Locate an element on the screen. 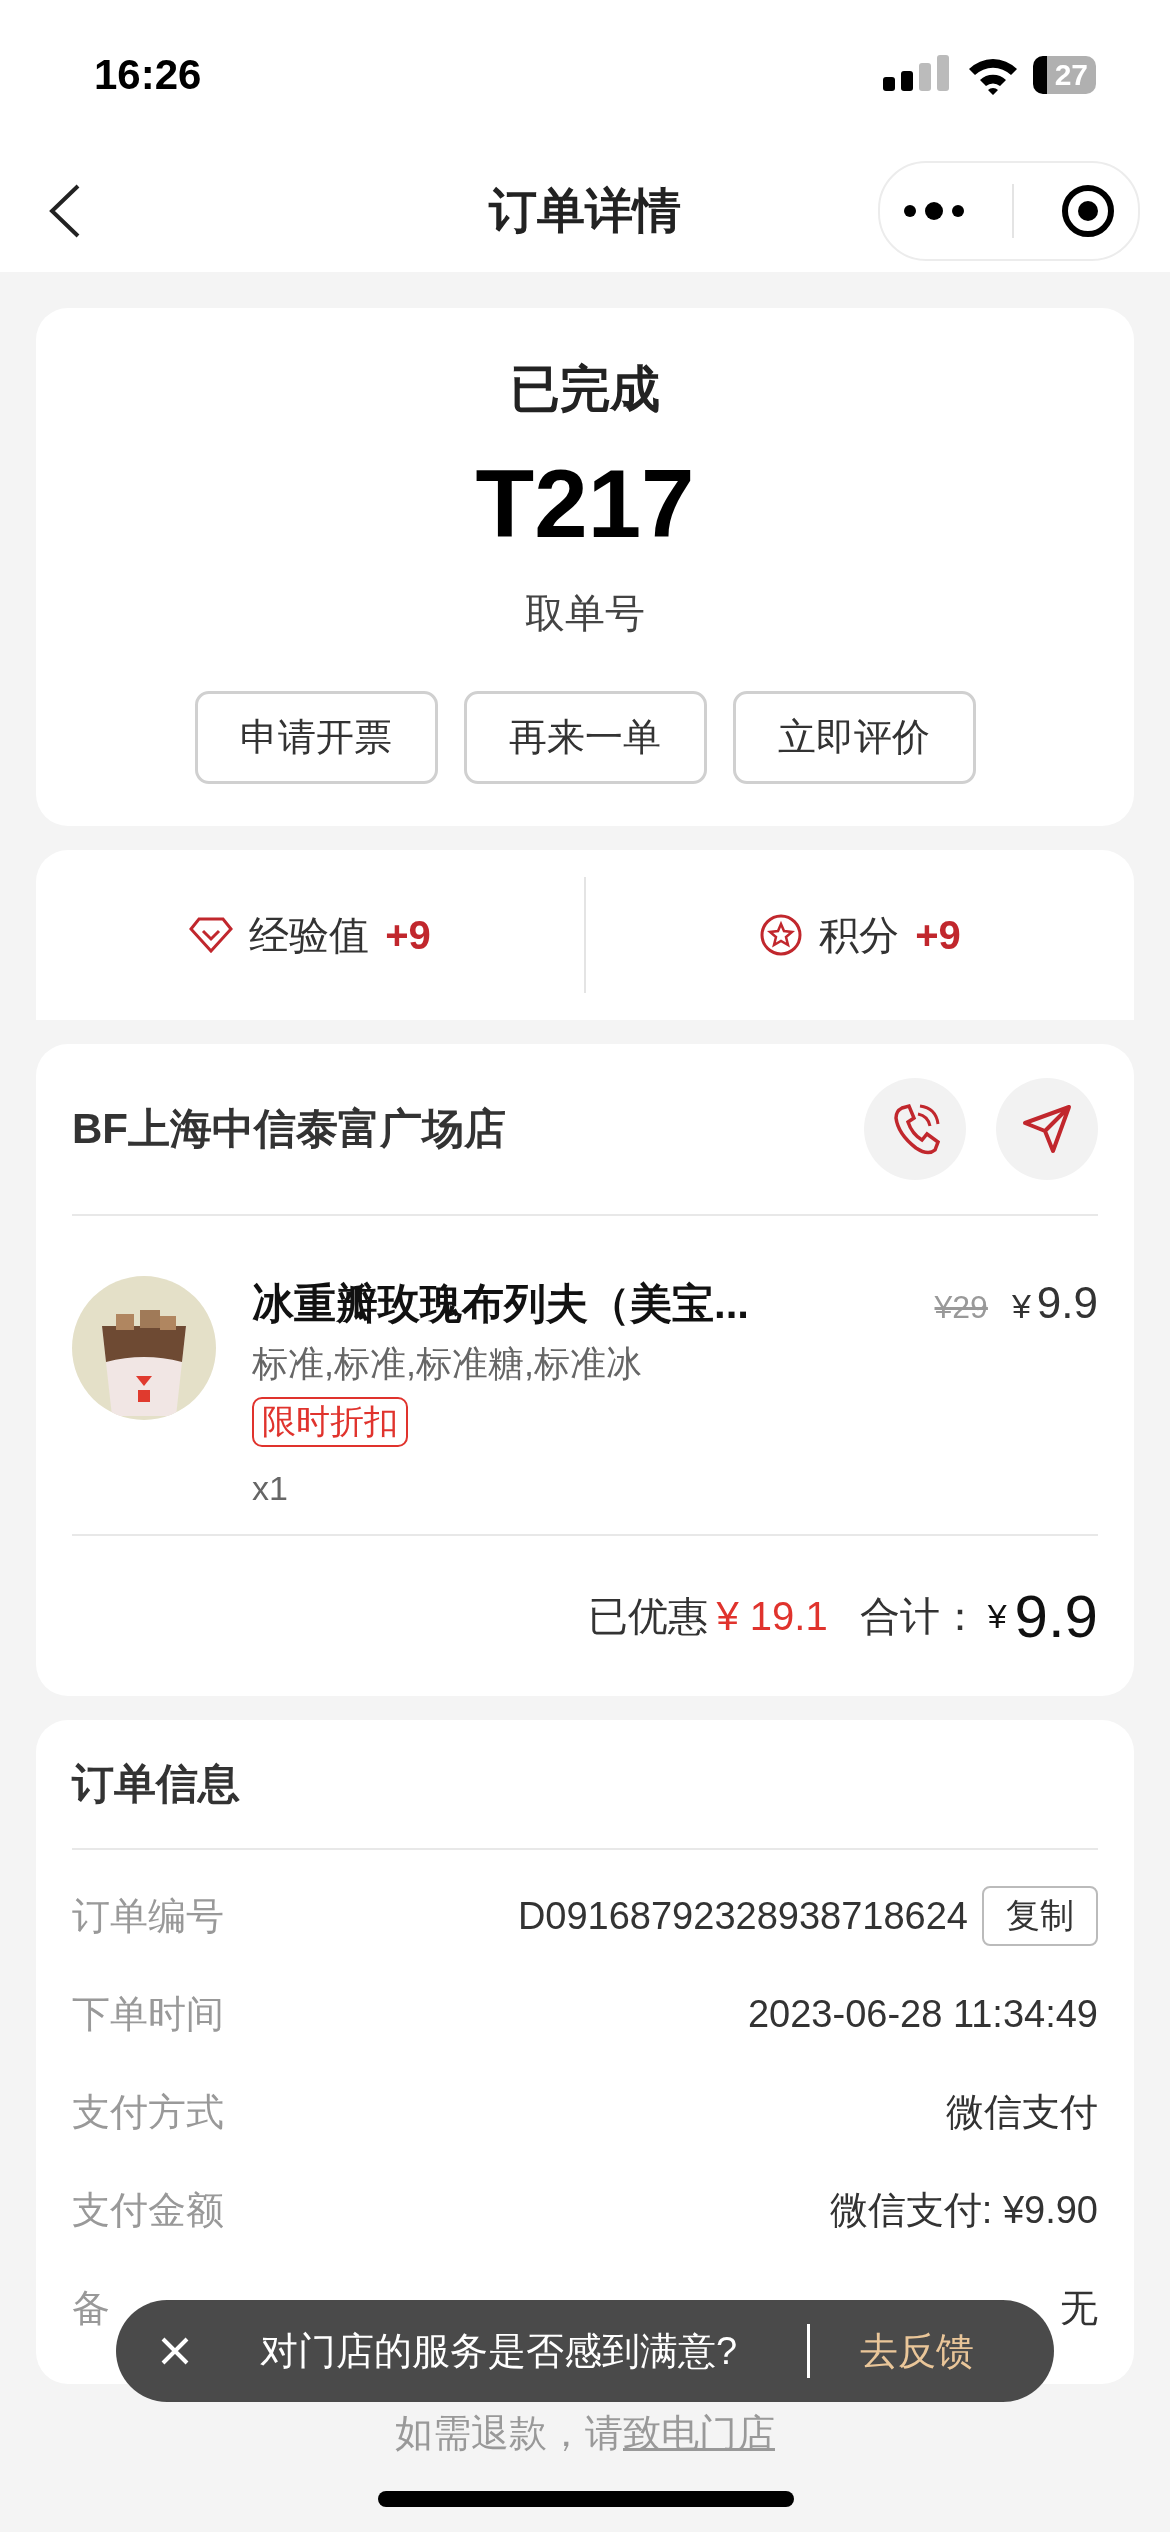 The image size is (1170, 2532). store-name: BF上海中信泰富广场店 is located at coordinates (289, 1129).